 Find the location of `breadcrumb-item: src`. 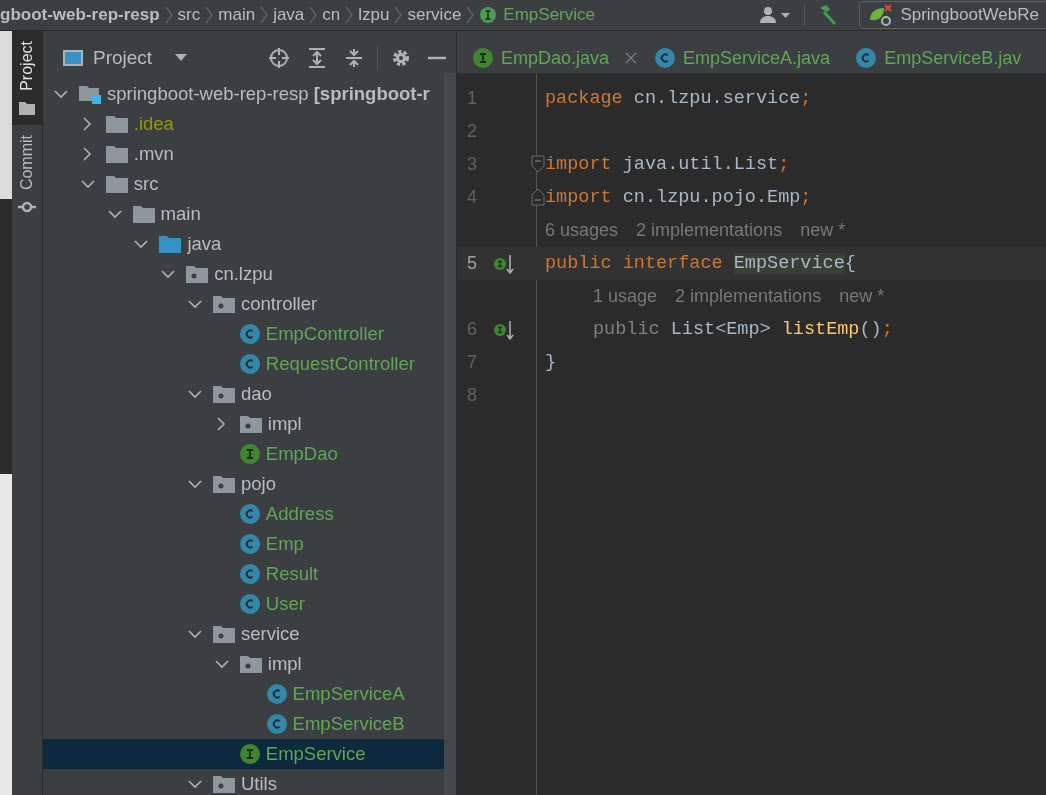

breadcrumb-item: src is located at coordinates (189, 15).